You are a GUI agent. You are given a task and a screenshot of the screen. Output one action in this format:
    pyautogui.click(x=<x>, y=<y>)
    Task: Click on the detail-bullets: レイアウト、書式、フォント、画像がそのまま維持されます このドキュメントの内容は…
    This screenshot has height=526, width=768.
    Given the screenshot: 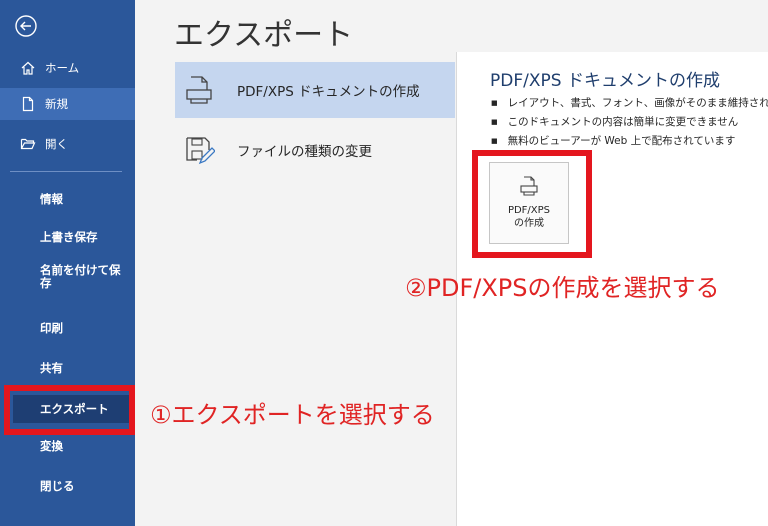 What is the action you would take?
    pyautogui.click(x=629, y=122)
    